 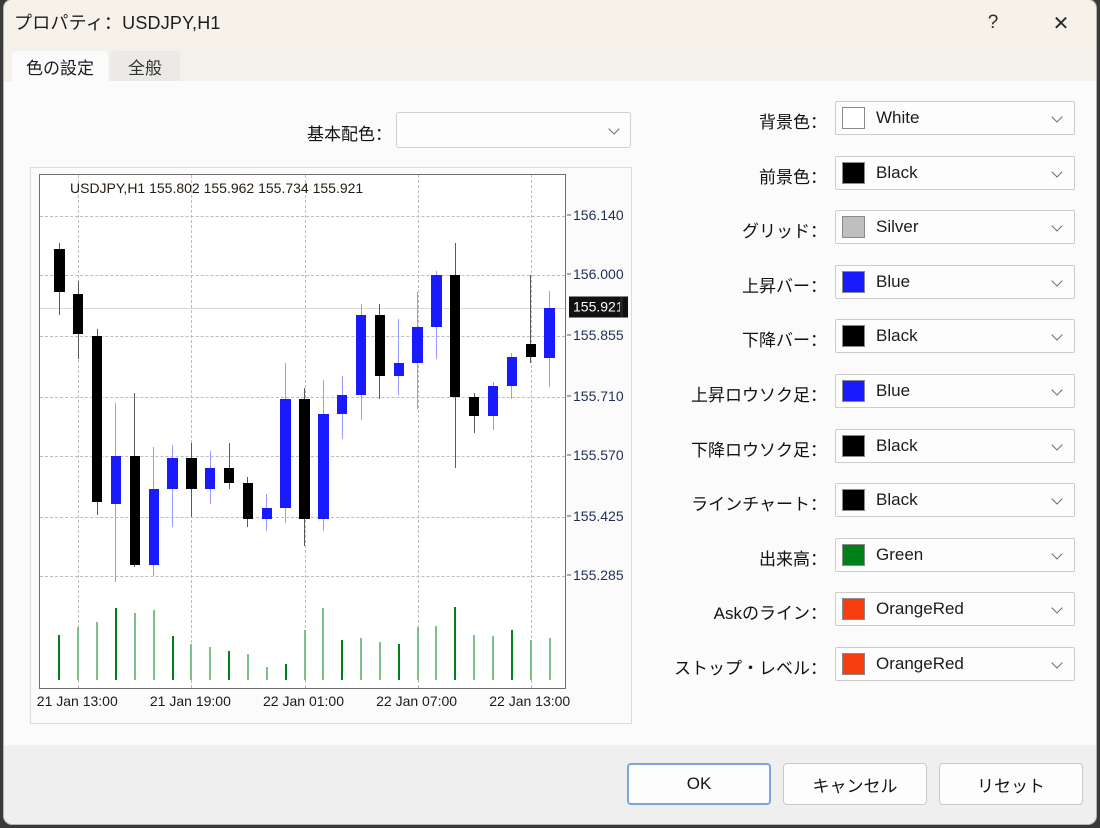 I want to click on color-select: White, so click(x=955, y=118).